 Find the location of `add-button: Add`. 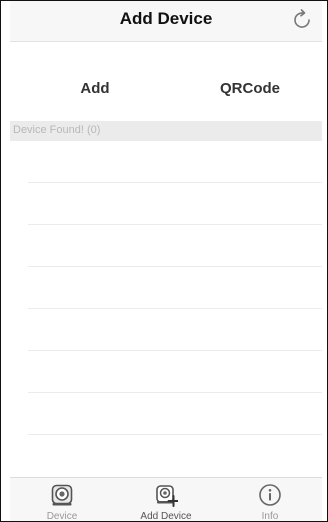

add-button: Add is located at coordinates (95, 89).